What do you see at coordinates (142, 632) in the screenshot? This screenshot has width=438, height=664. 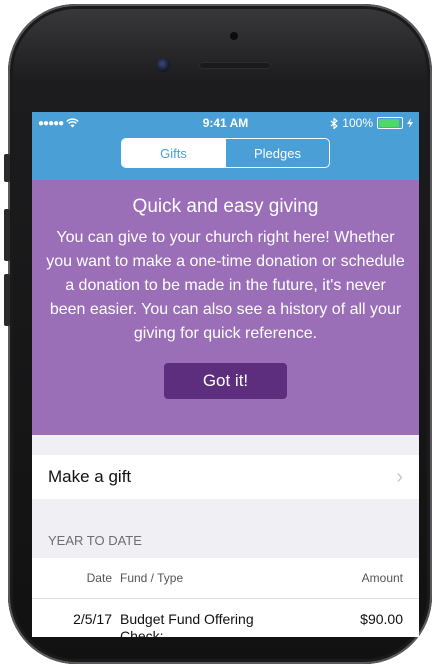 I see `row-fund-type: Check:` at bounding box center [142, 632].